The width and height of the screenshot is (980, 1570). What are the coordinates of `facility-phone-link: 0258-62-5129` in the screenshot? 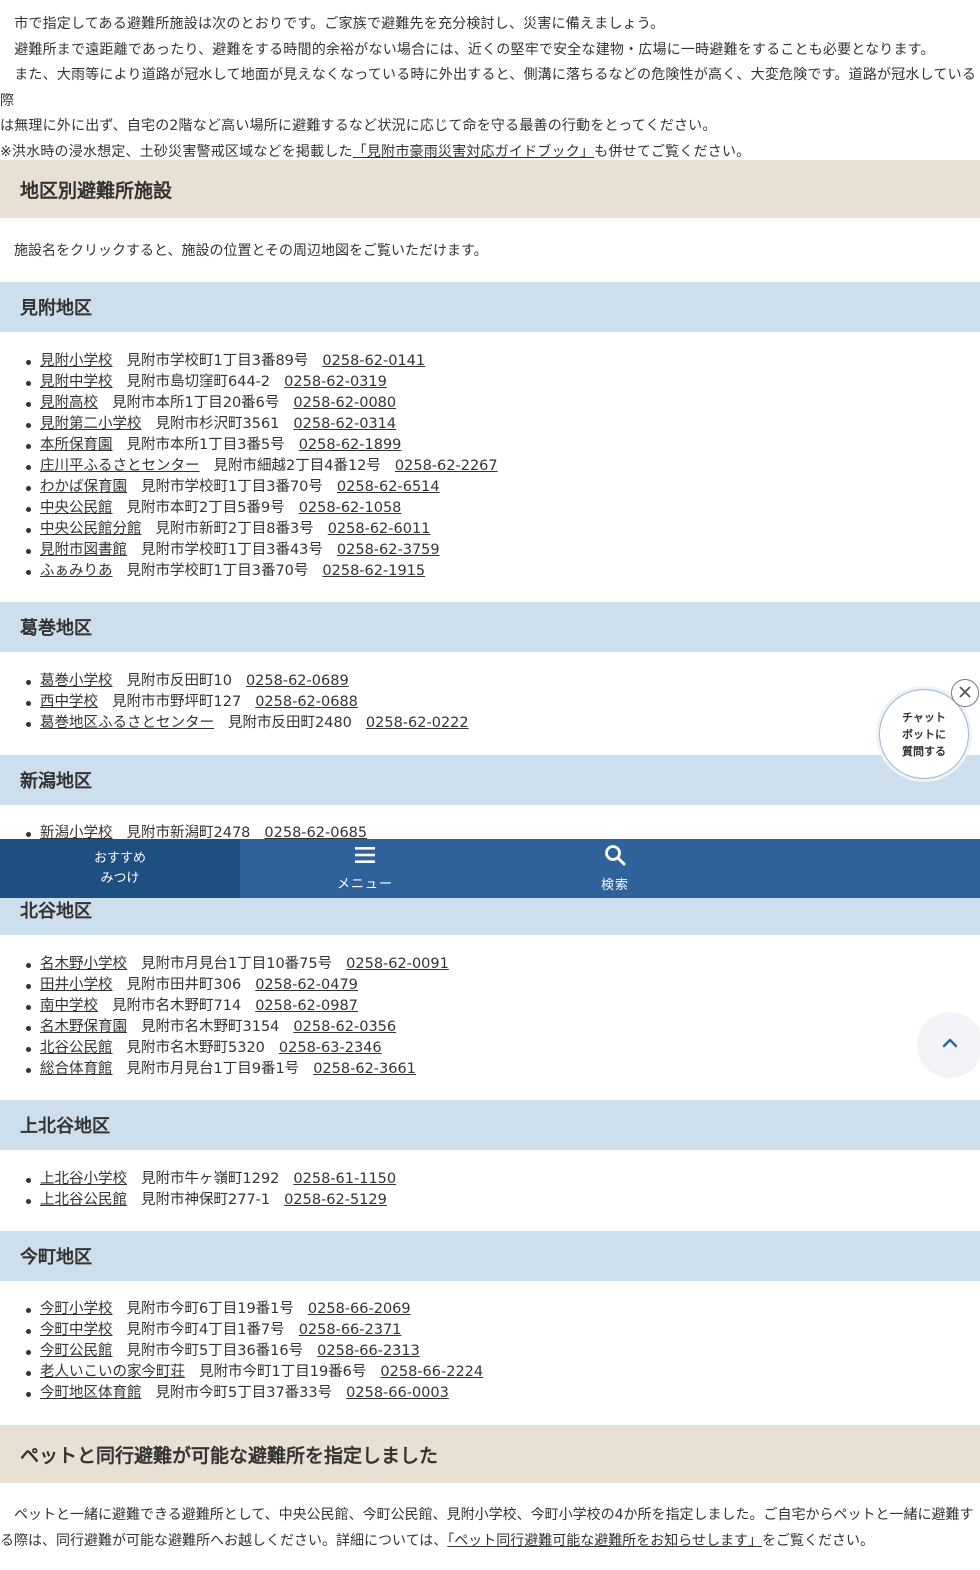 It's located at (335, 1200).